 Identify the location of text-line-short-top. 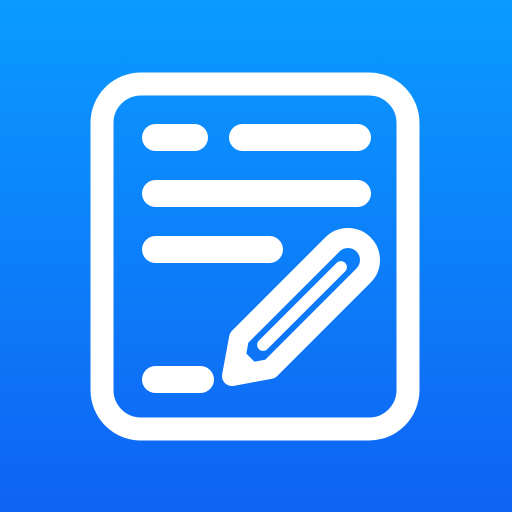
(175, 137).